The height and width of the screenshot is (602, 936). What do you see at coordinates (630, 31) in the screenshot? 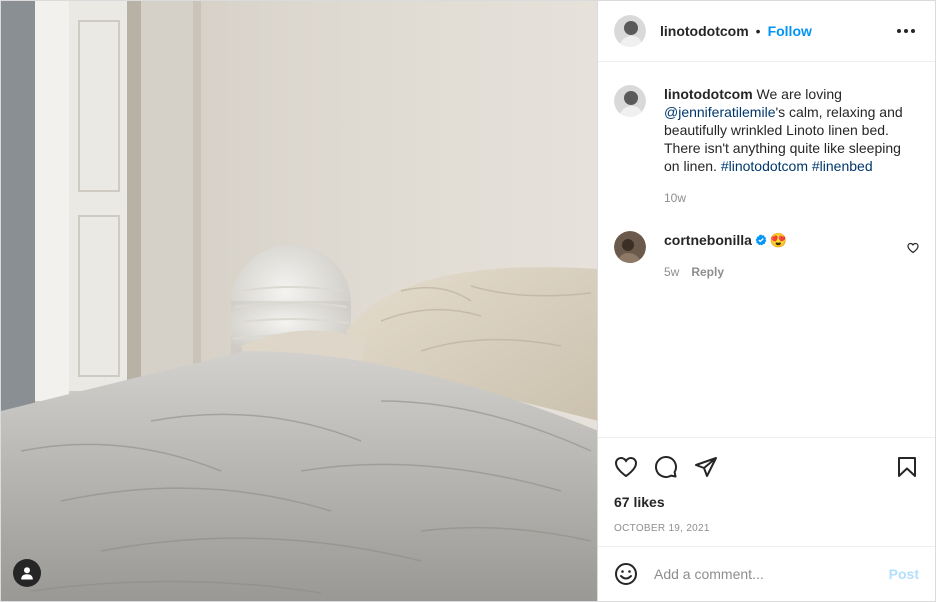
I see `author-avatar` at bounding box center [630, 31].